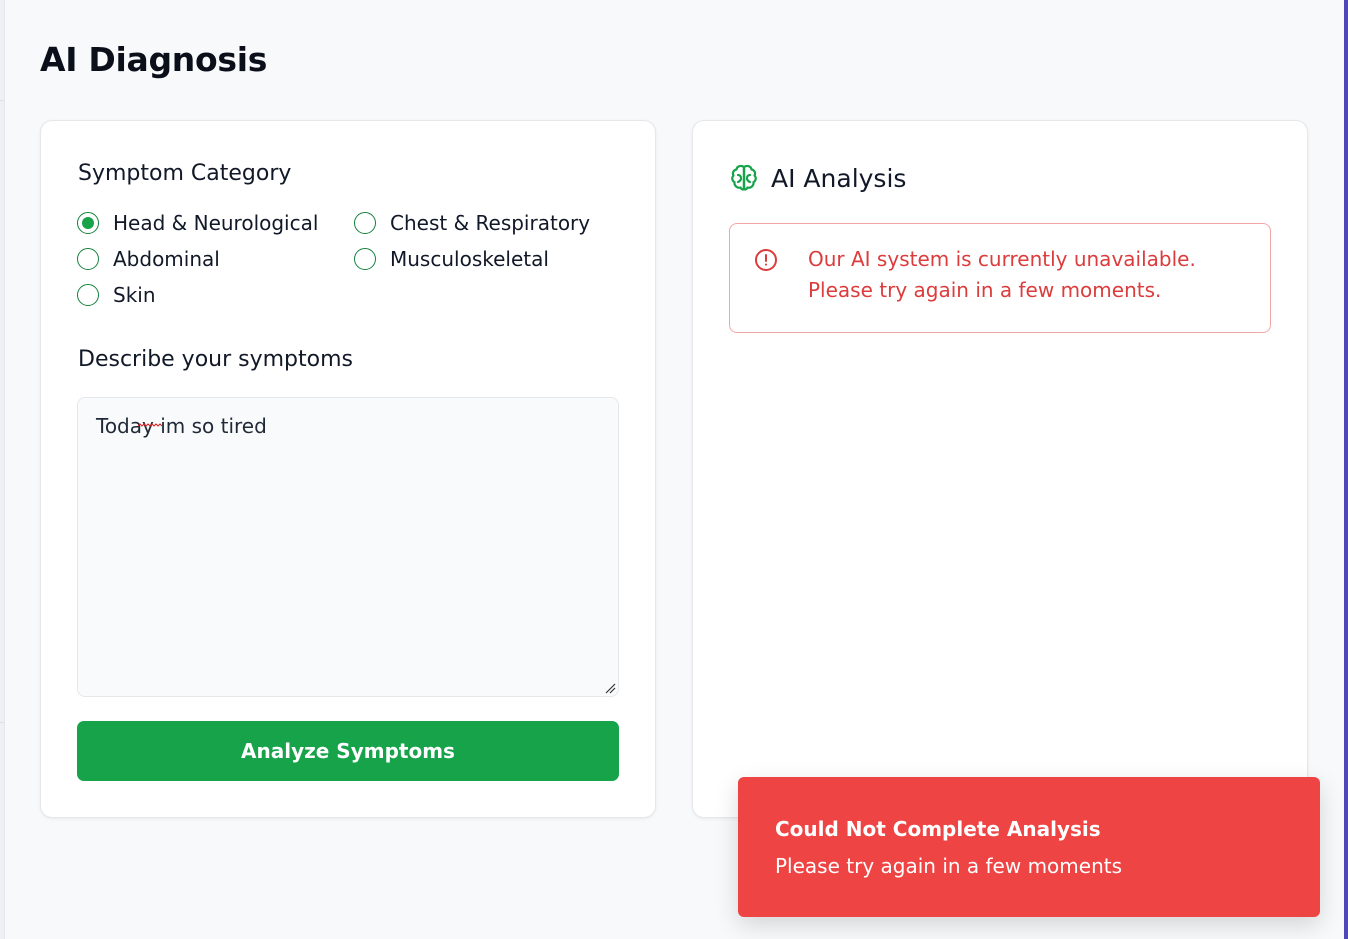  Describe the element at coordinates (949, 866) in the screenshot. I see `toast-message: Please try again in a few moments` at that location.